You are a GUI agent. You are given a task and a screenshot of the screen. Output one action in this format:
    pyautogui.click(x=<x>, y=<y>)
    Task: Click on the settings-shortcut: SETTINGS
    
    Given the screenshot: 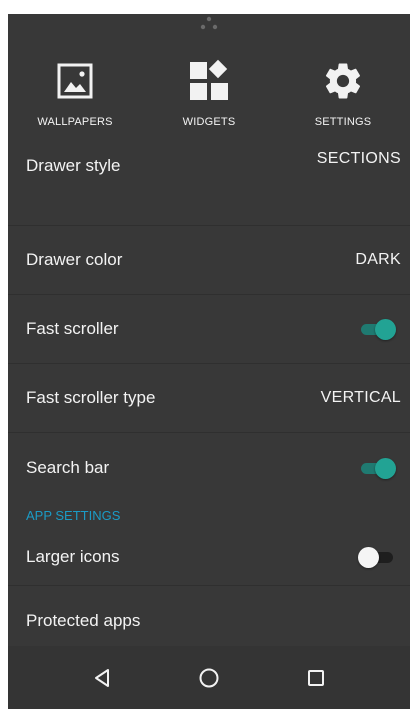 What is the action you would take?
    pyautogui.click(x=343, y=98)
    